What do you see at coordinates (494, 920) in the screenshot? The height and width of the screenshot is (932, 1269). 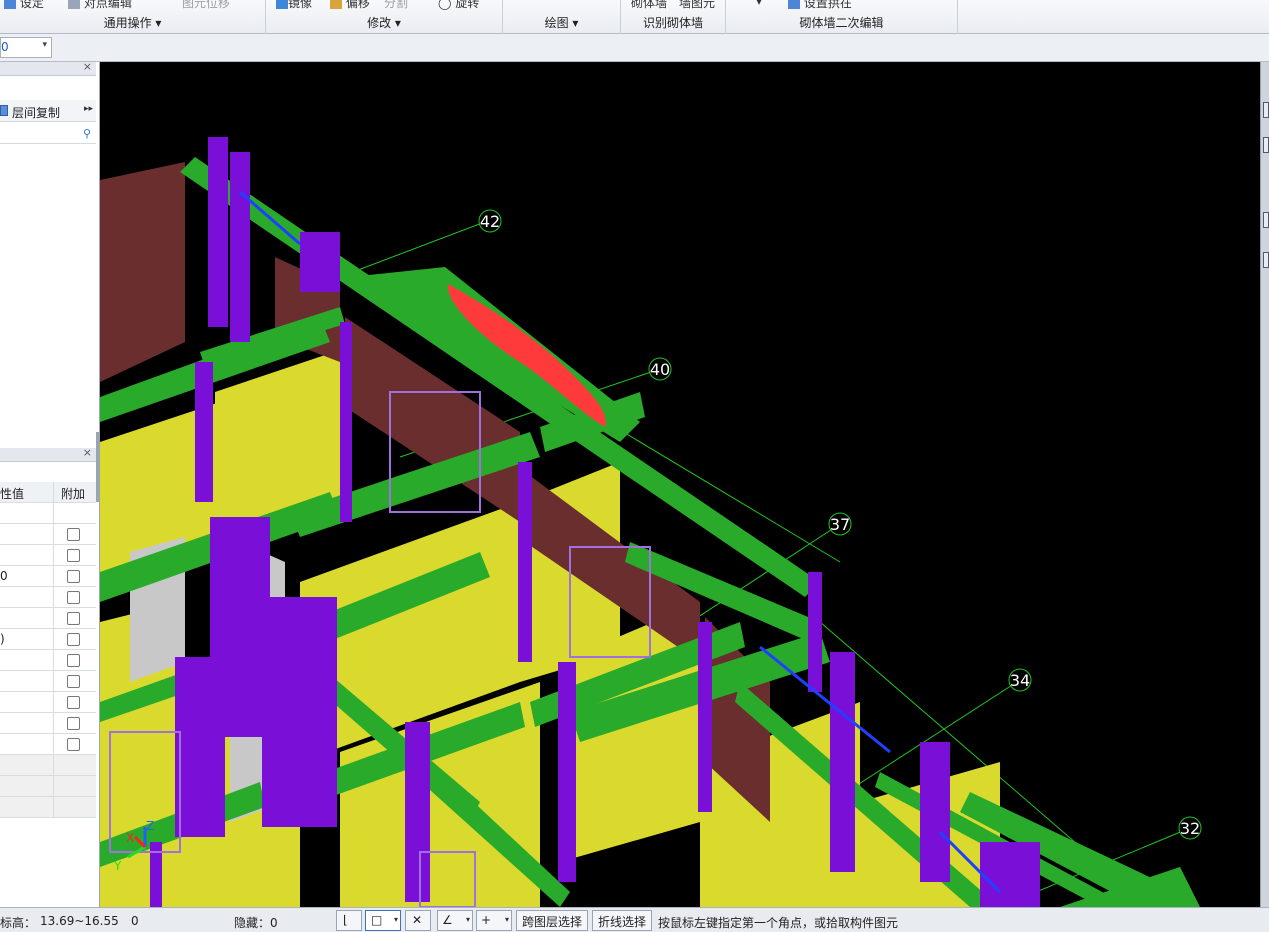 I see `offset-toggle: + ▾` at bounding box center [494, 920].